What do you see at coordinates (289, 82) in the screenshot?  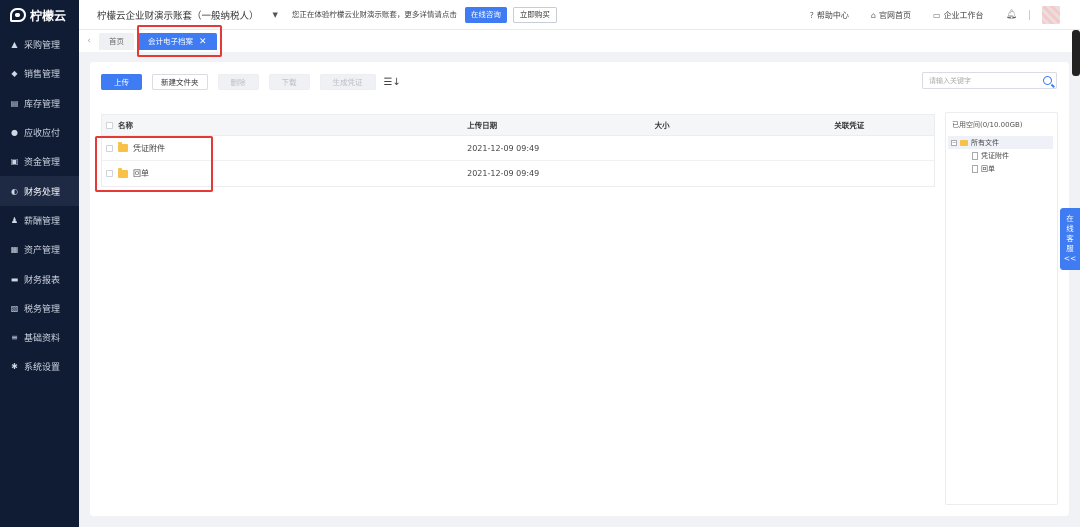 I see `download-button: 下载` at bounding box center [289, 82].